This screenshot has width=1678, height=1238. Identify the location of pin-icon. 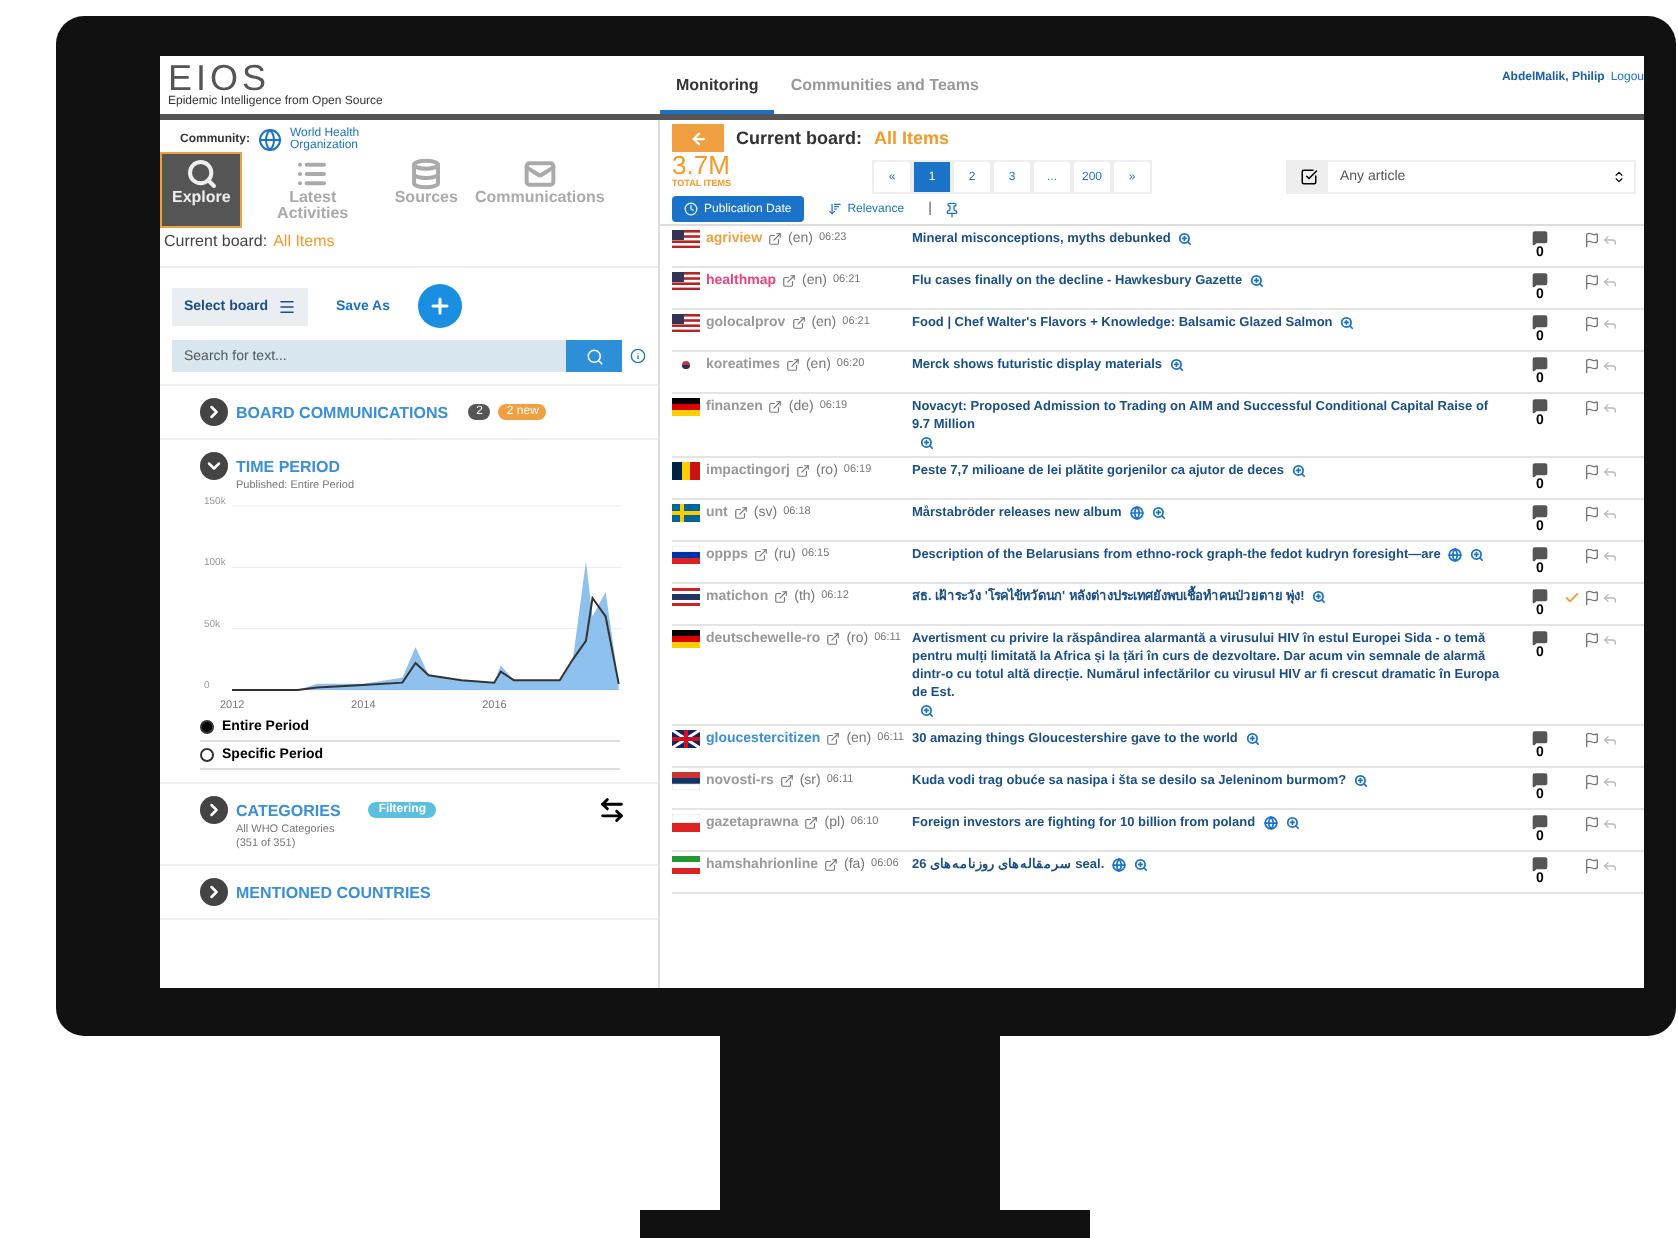
(951, 209).